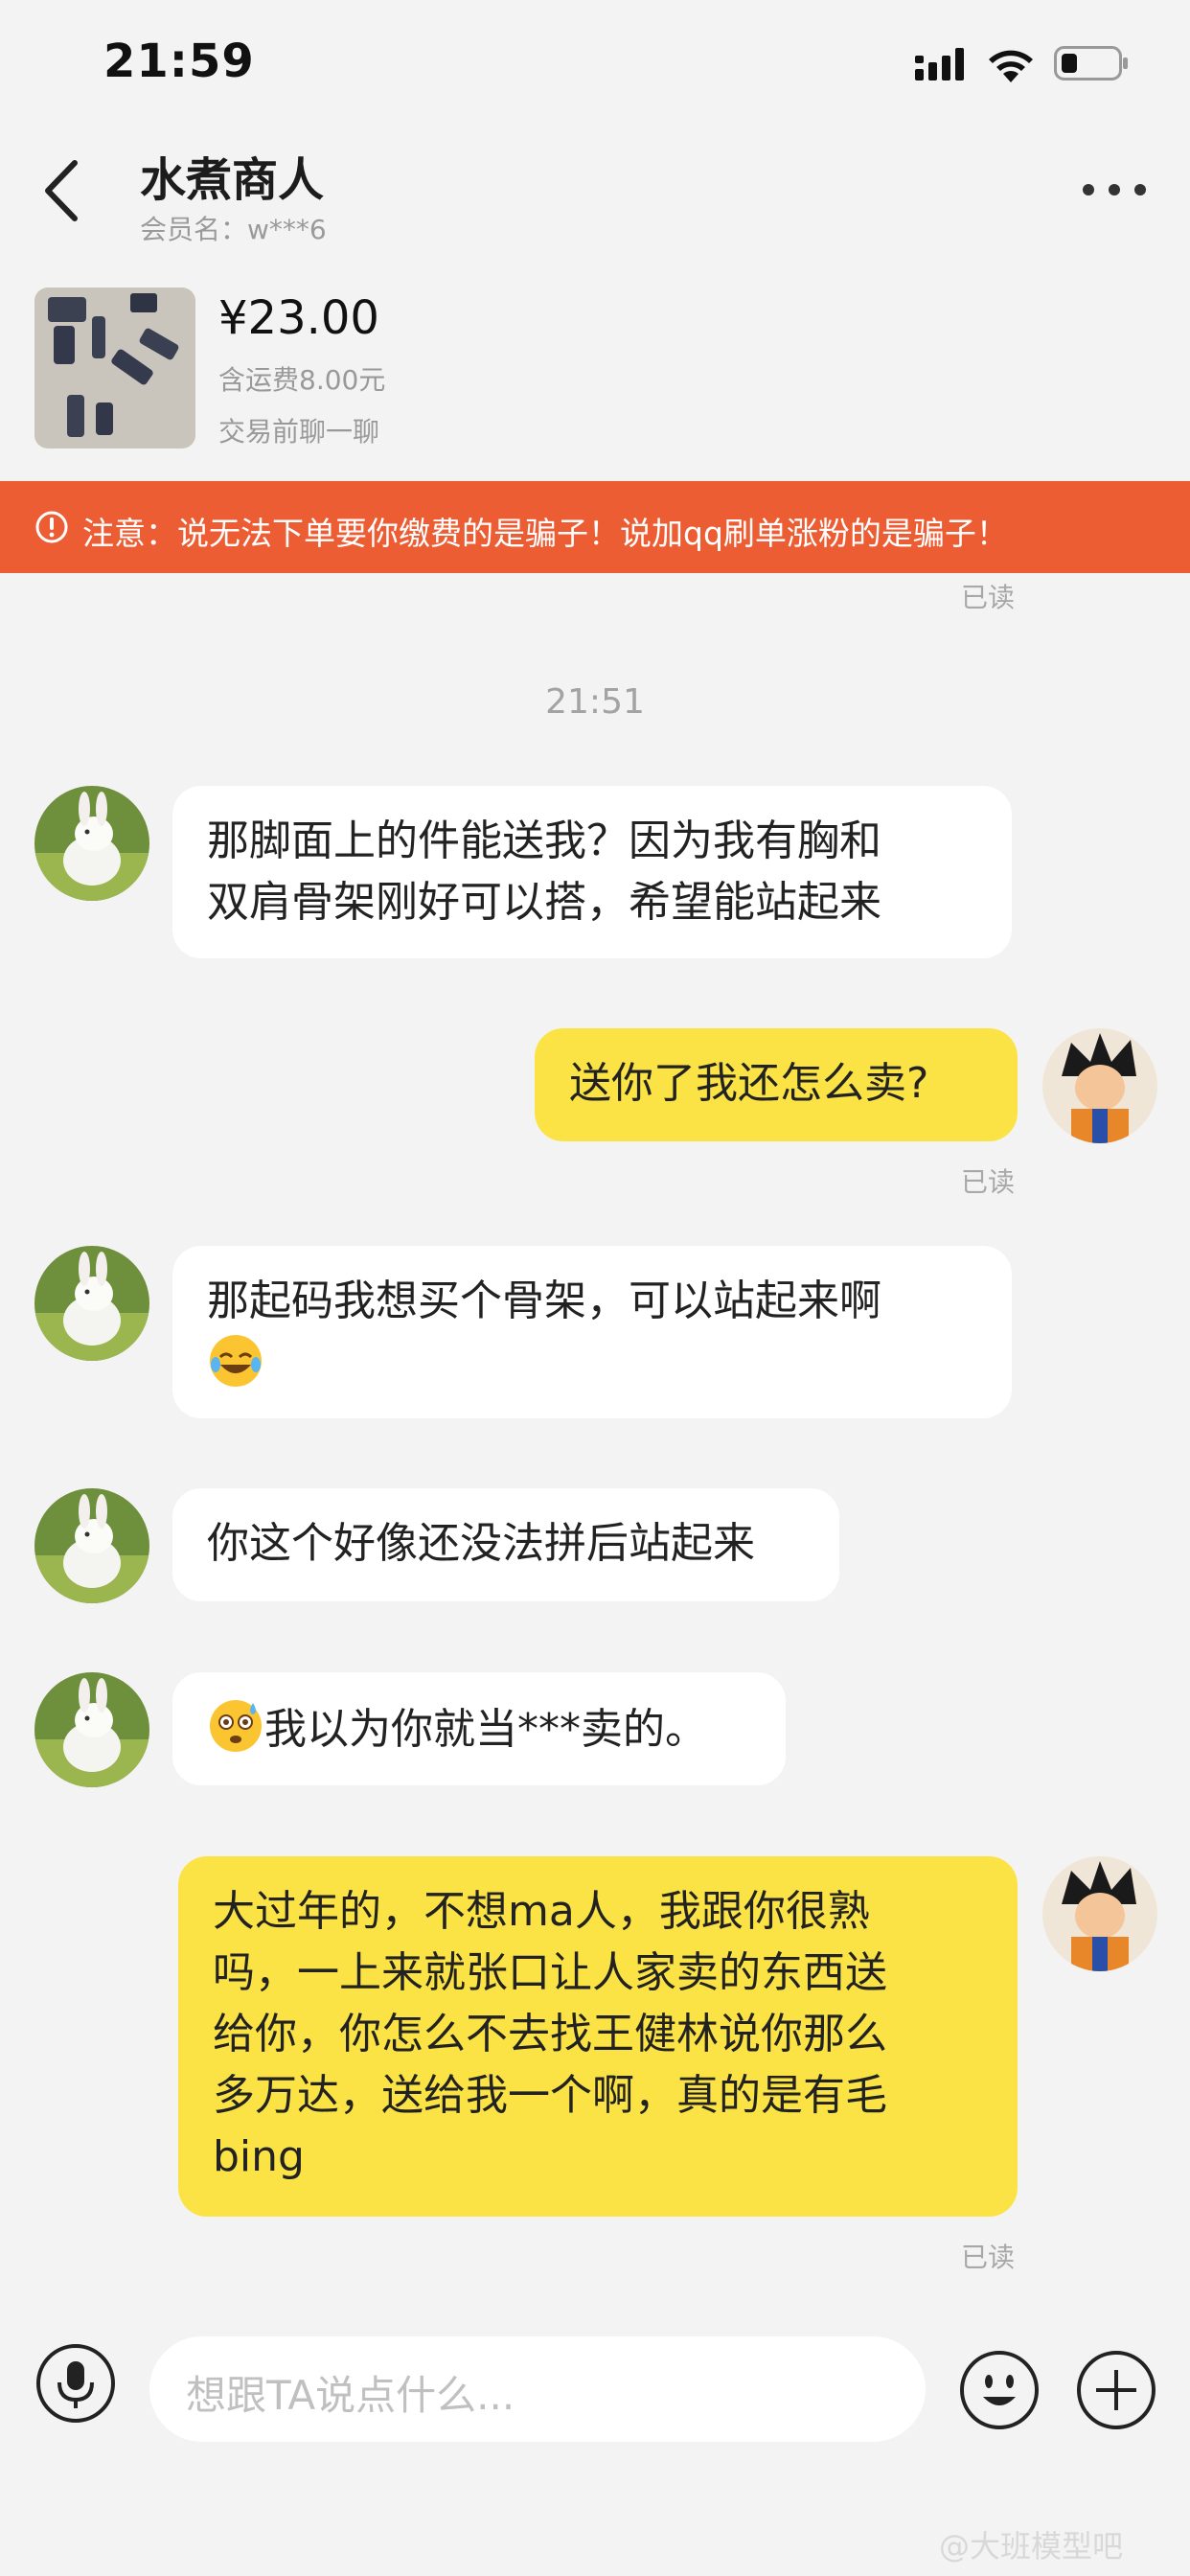 Image resolution: width=1190 pixels, height=2576 pixels. I want to click on chat-title: 水煮商人, so click(233, 180).